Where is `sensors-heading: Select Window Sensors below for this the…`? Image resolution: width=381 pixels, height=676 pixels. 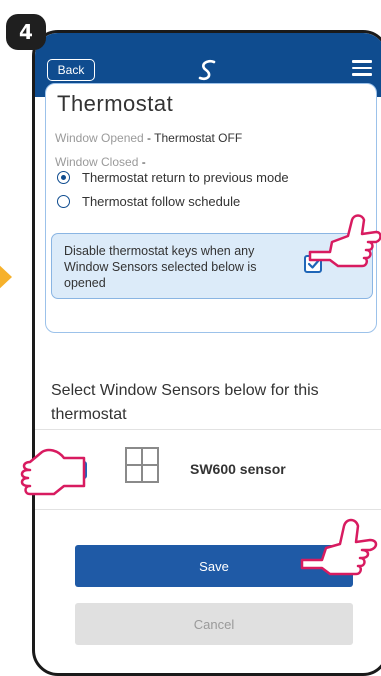
sensors-heading: Select Window Sensors below for this the… is located at coordinates (185, 402).